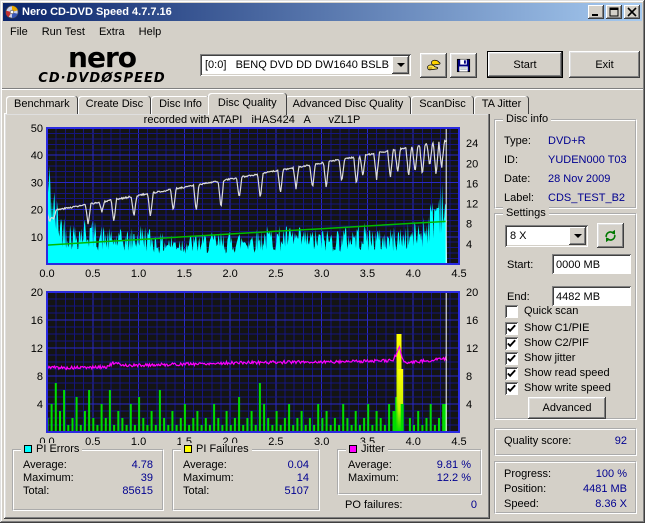 The width and height of the screenshot is (645, 523). I want to click on stat-label: Total:, so click(36, 491).